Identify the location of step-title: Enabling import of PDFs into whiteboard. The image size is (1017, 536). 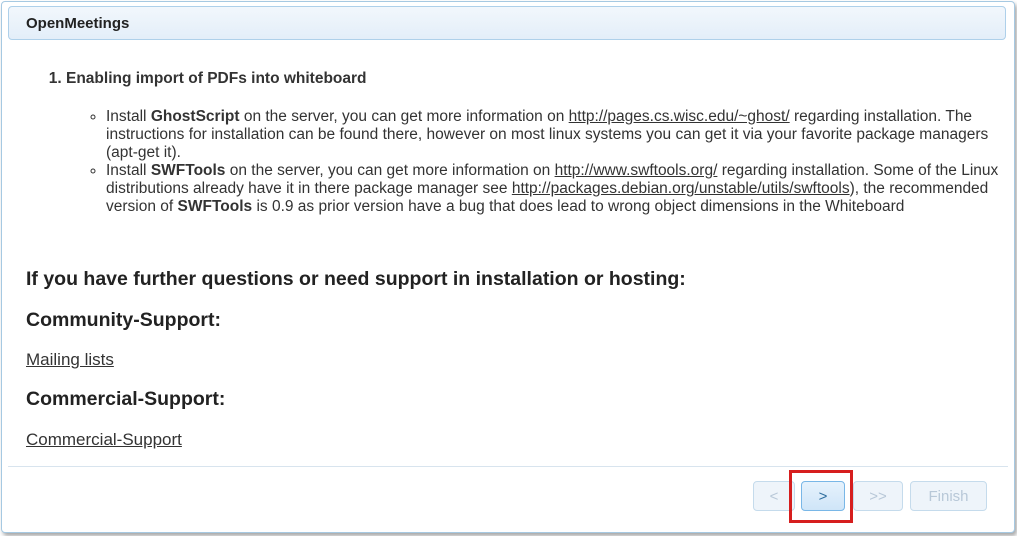
(216, 78).